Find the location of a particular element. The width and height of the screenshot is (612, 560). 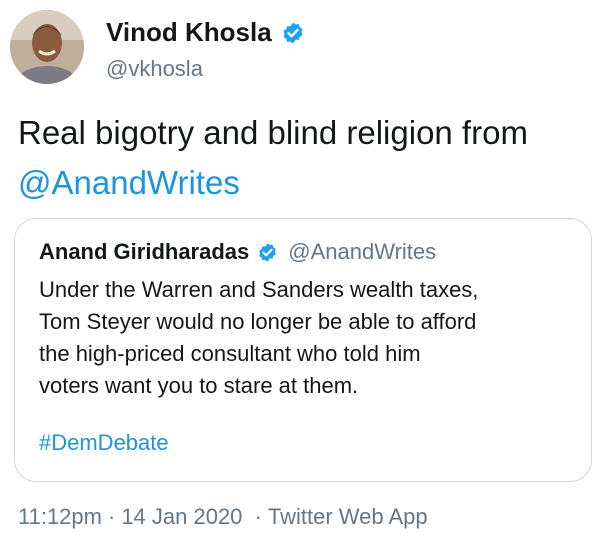

author-avatar is located at coordinates (47, 47).